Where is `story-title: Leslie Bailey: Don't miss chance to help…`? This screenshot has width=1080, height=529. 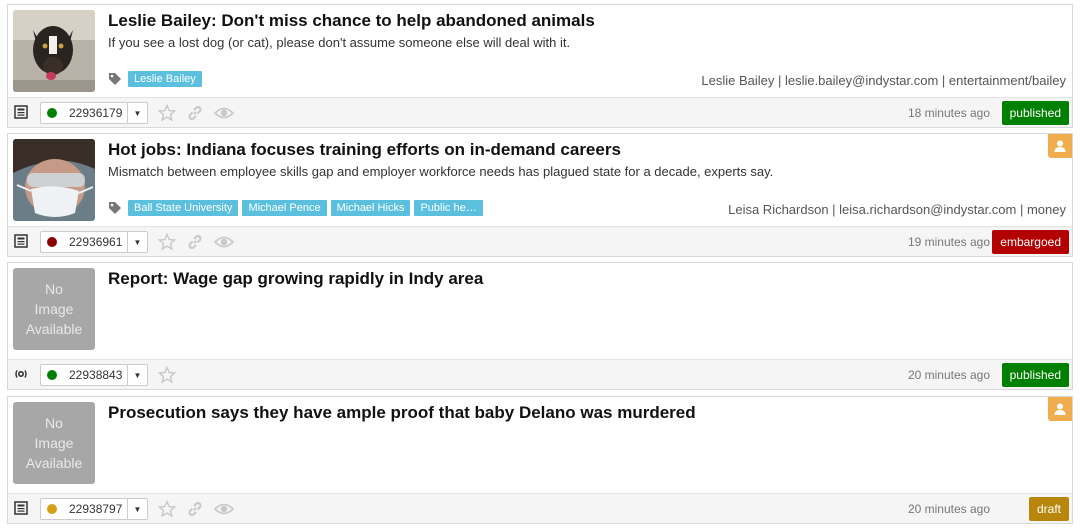 story-title: Leslie Bailey: Don't miss chance to help… is located at coordinates (351, 21).